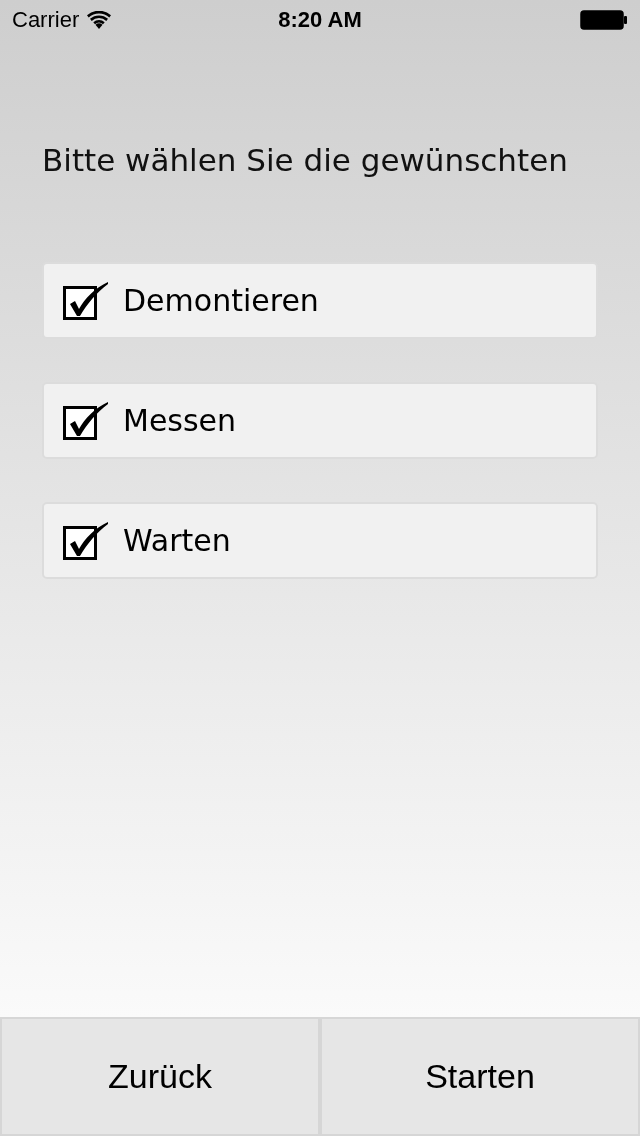 The image size is (640, 1136). I want to click on start-button: Starten, so click(480, 1076).